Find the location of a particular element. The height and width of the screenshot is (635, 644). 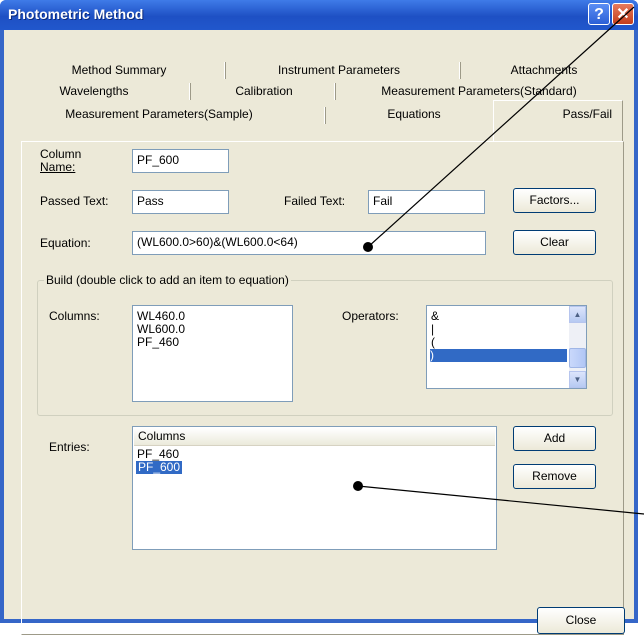

equation-callout-dot is located at coordinates (368, 247).